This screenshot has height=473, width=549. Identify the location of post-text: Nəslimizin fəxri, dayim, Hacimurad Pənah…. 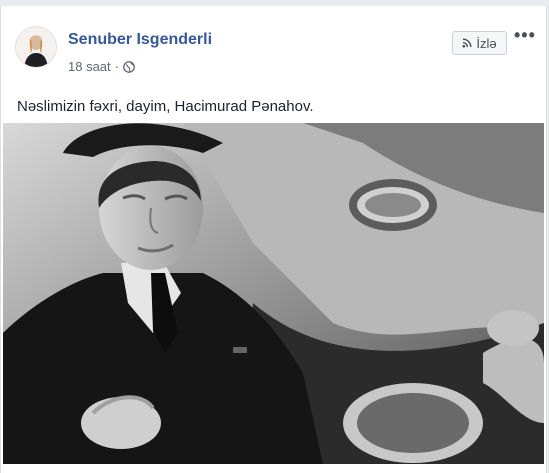
(165, 106).